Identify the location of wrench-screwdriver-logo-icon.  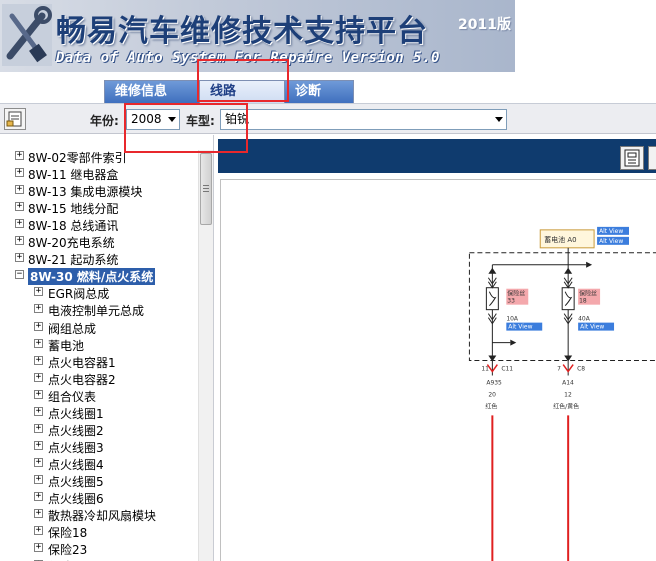
(27, 35).